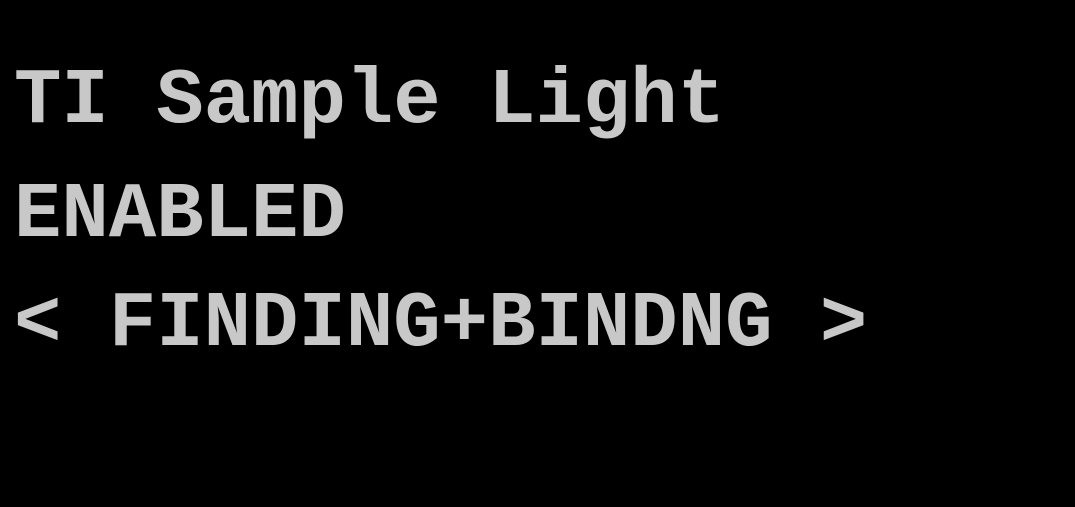  Describe the element at coordinates (370, 101) in the screenshot. I see `device-title: TI Sample Light` at that location.